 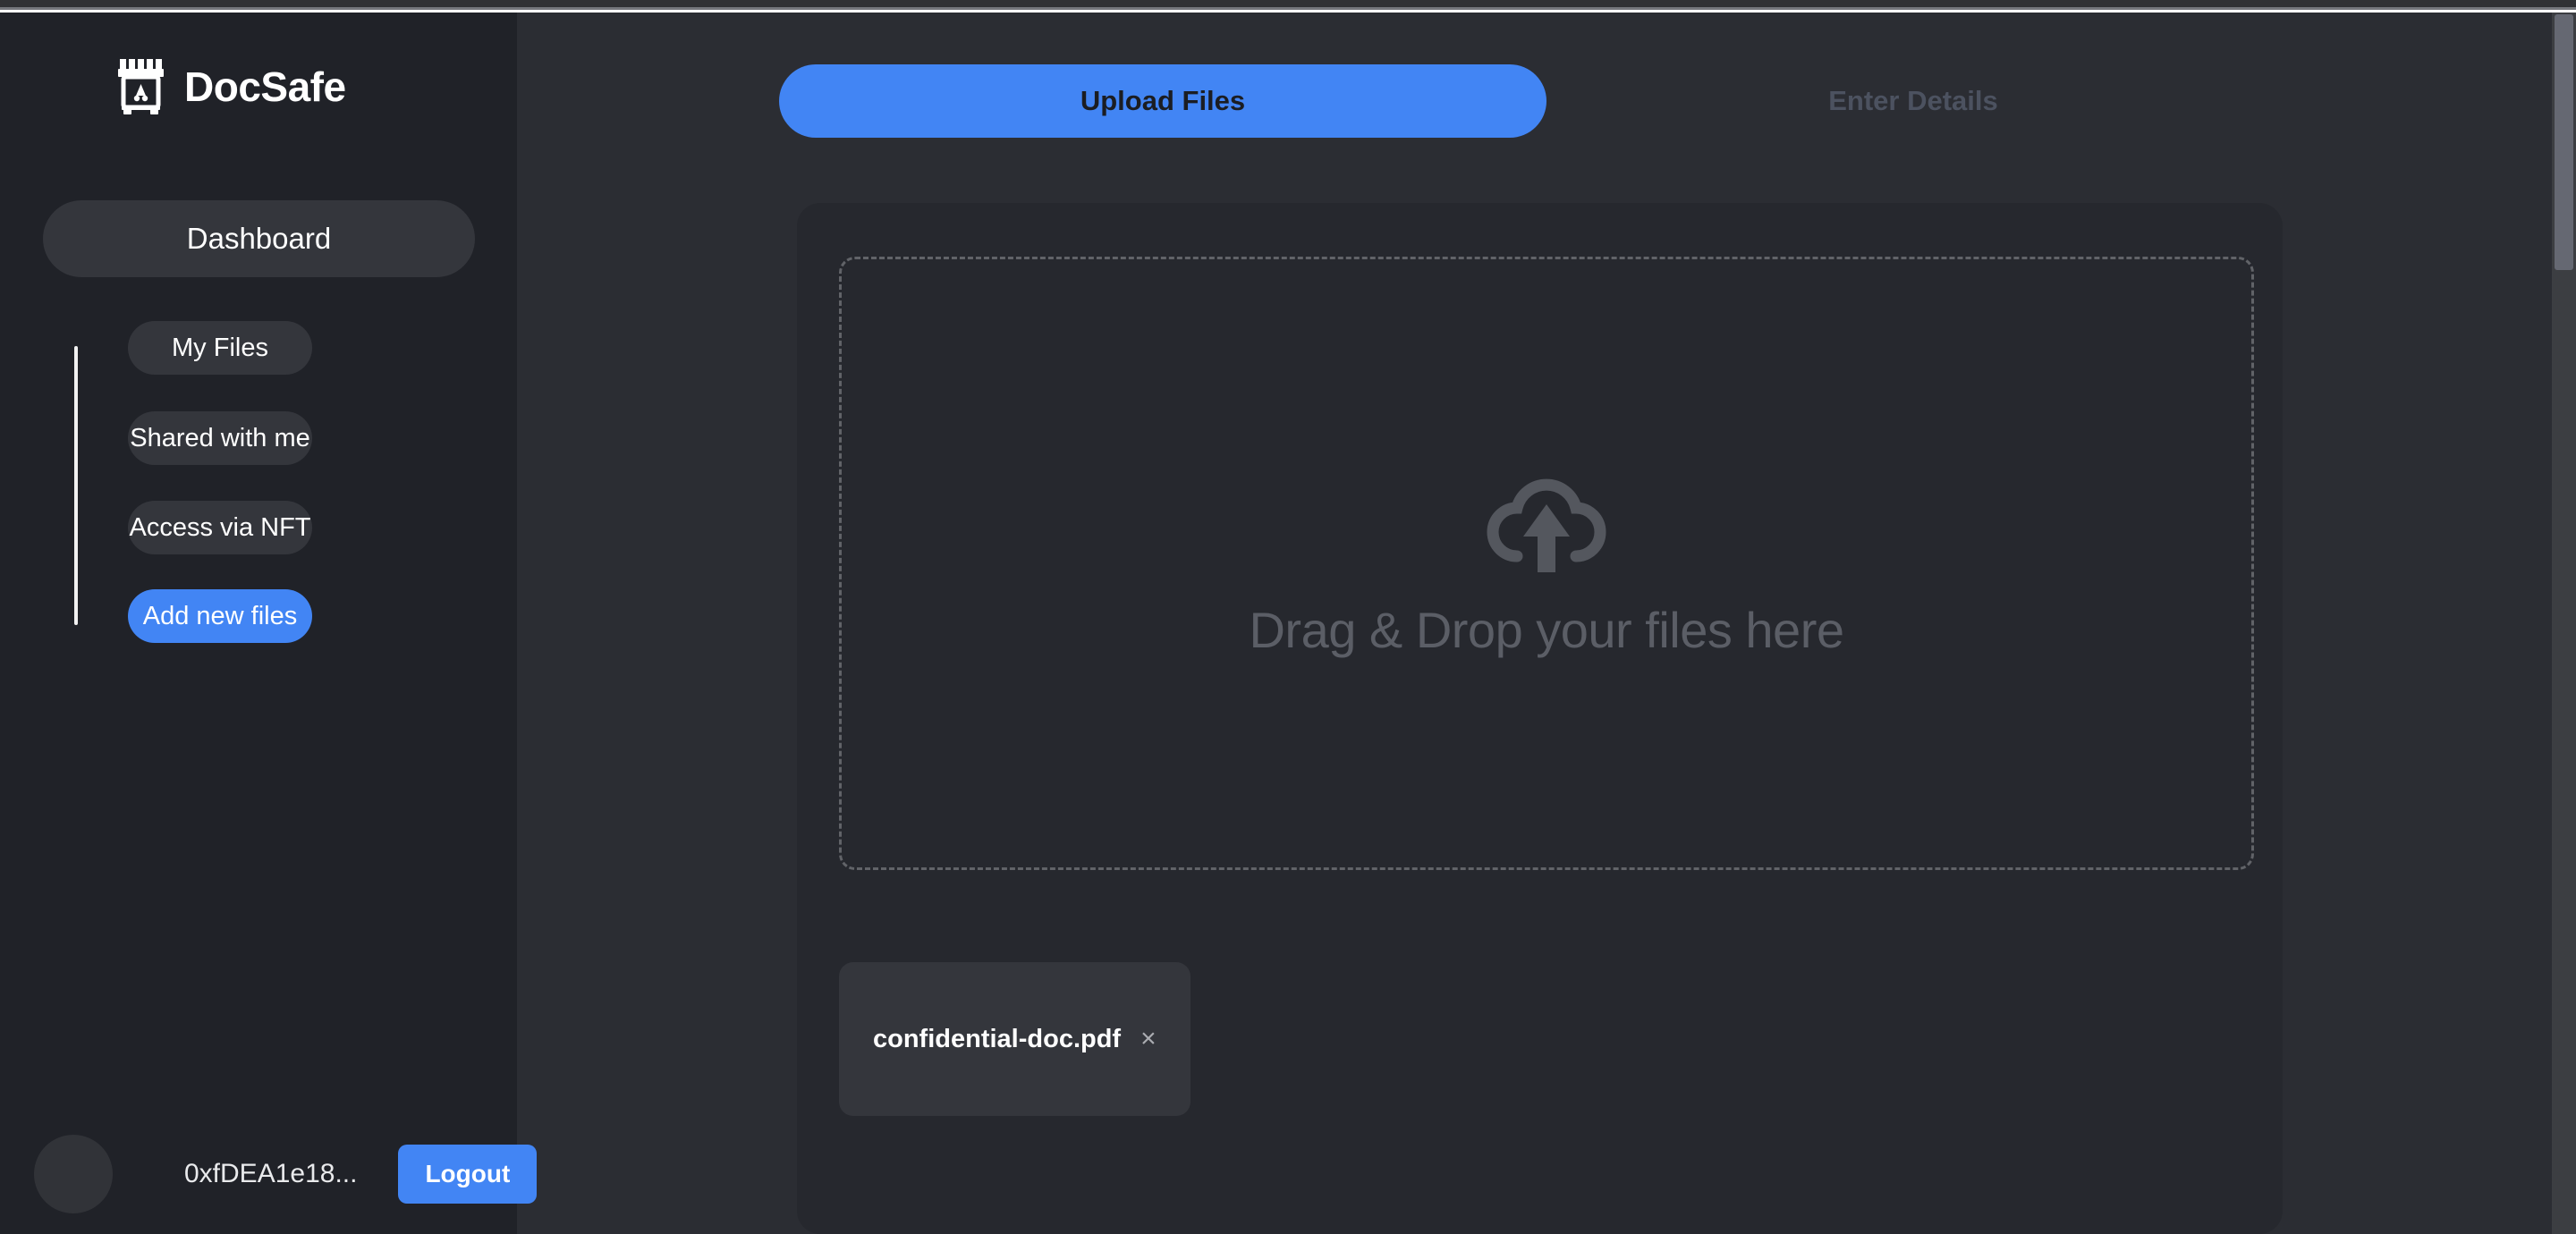 I want to click on brand-name: DocSafe, so click(x=265, y=86).